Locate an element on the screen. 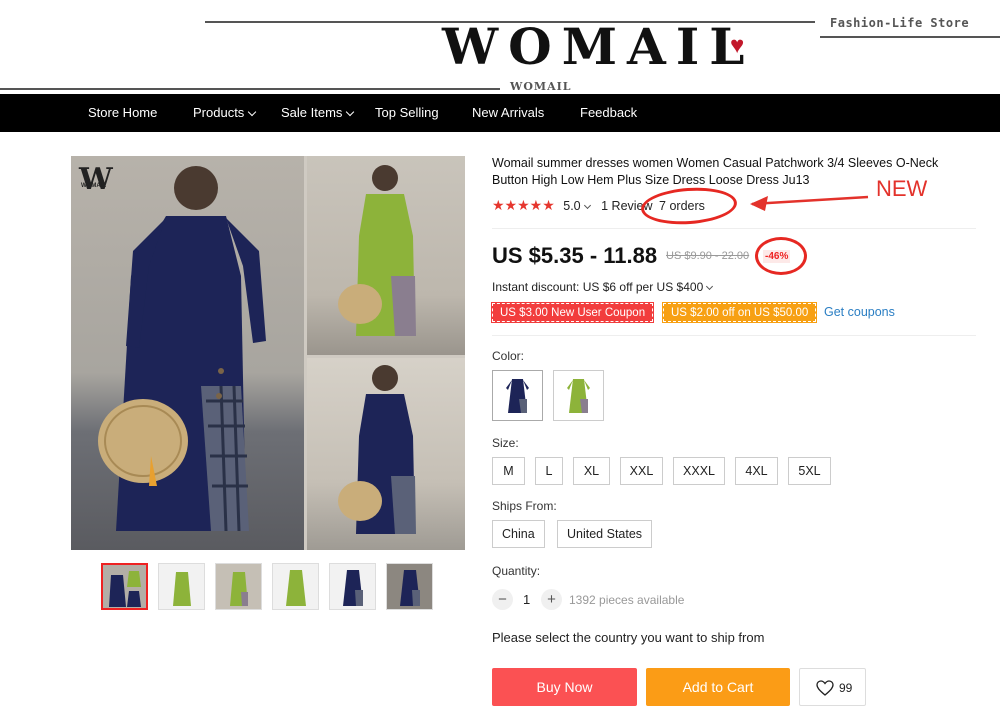 The image size is (1000, 724). ship-option-china: China is located at coordinates (518, 534).